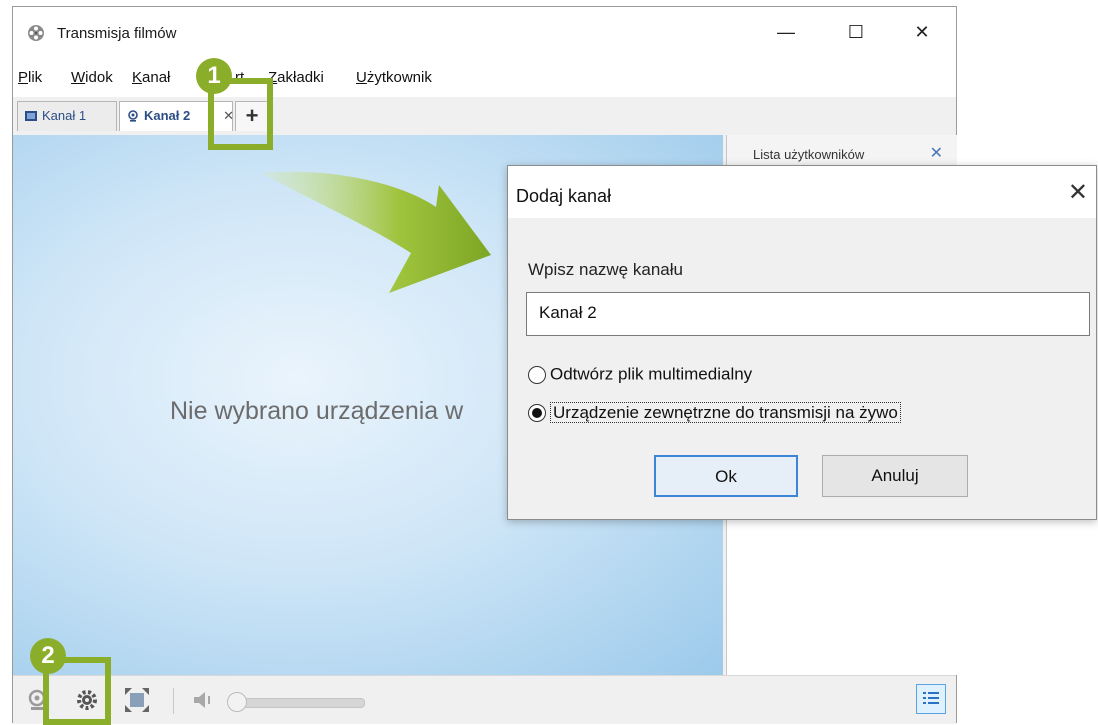 The width and height of the screenshot is (1098, 725). I want to click on arrow-graphic, so click(376, 232).